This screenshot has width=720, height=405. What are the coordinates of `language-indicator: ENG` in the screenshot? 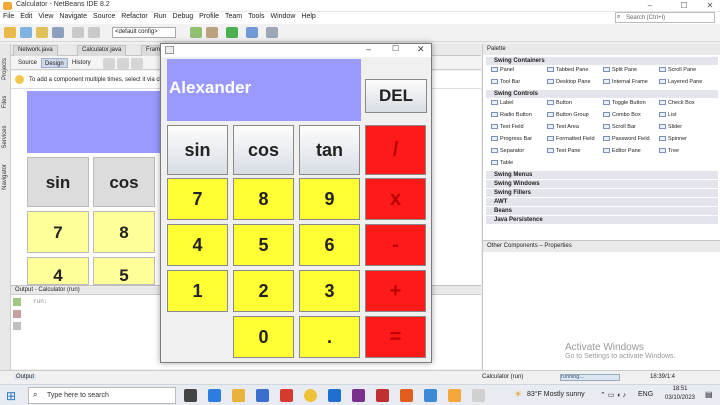 It's located at (645, 394).